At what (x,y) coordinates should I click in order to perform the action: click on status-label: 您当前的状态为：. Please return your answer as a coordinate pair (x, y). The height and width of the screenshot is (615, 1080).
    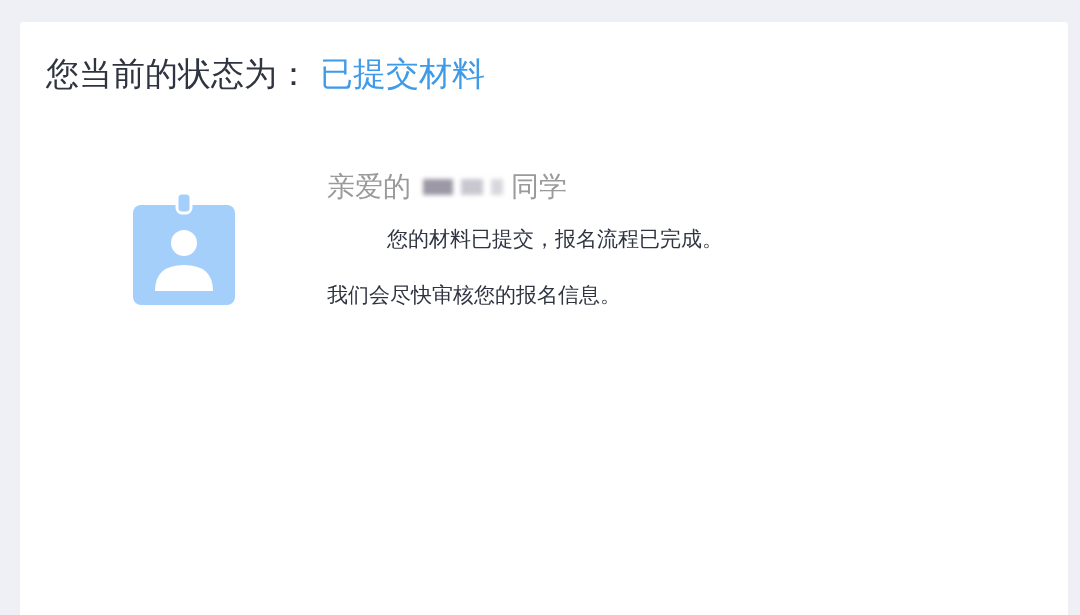
    Looking at the image, I should click on (178, 74).